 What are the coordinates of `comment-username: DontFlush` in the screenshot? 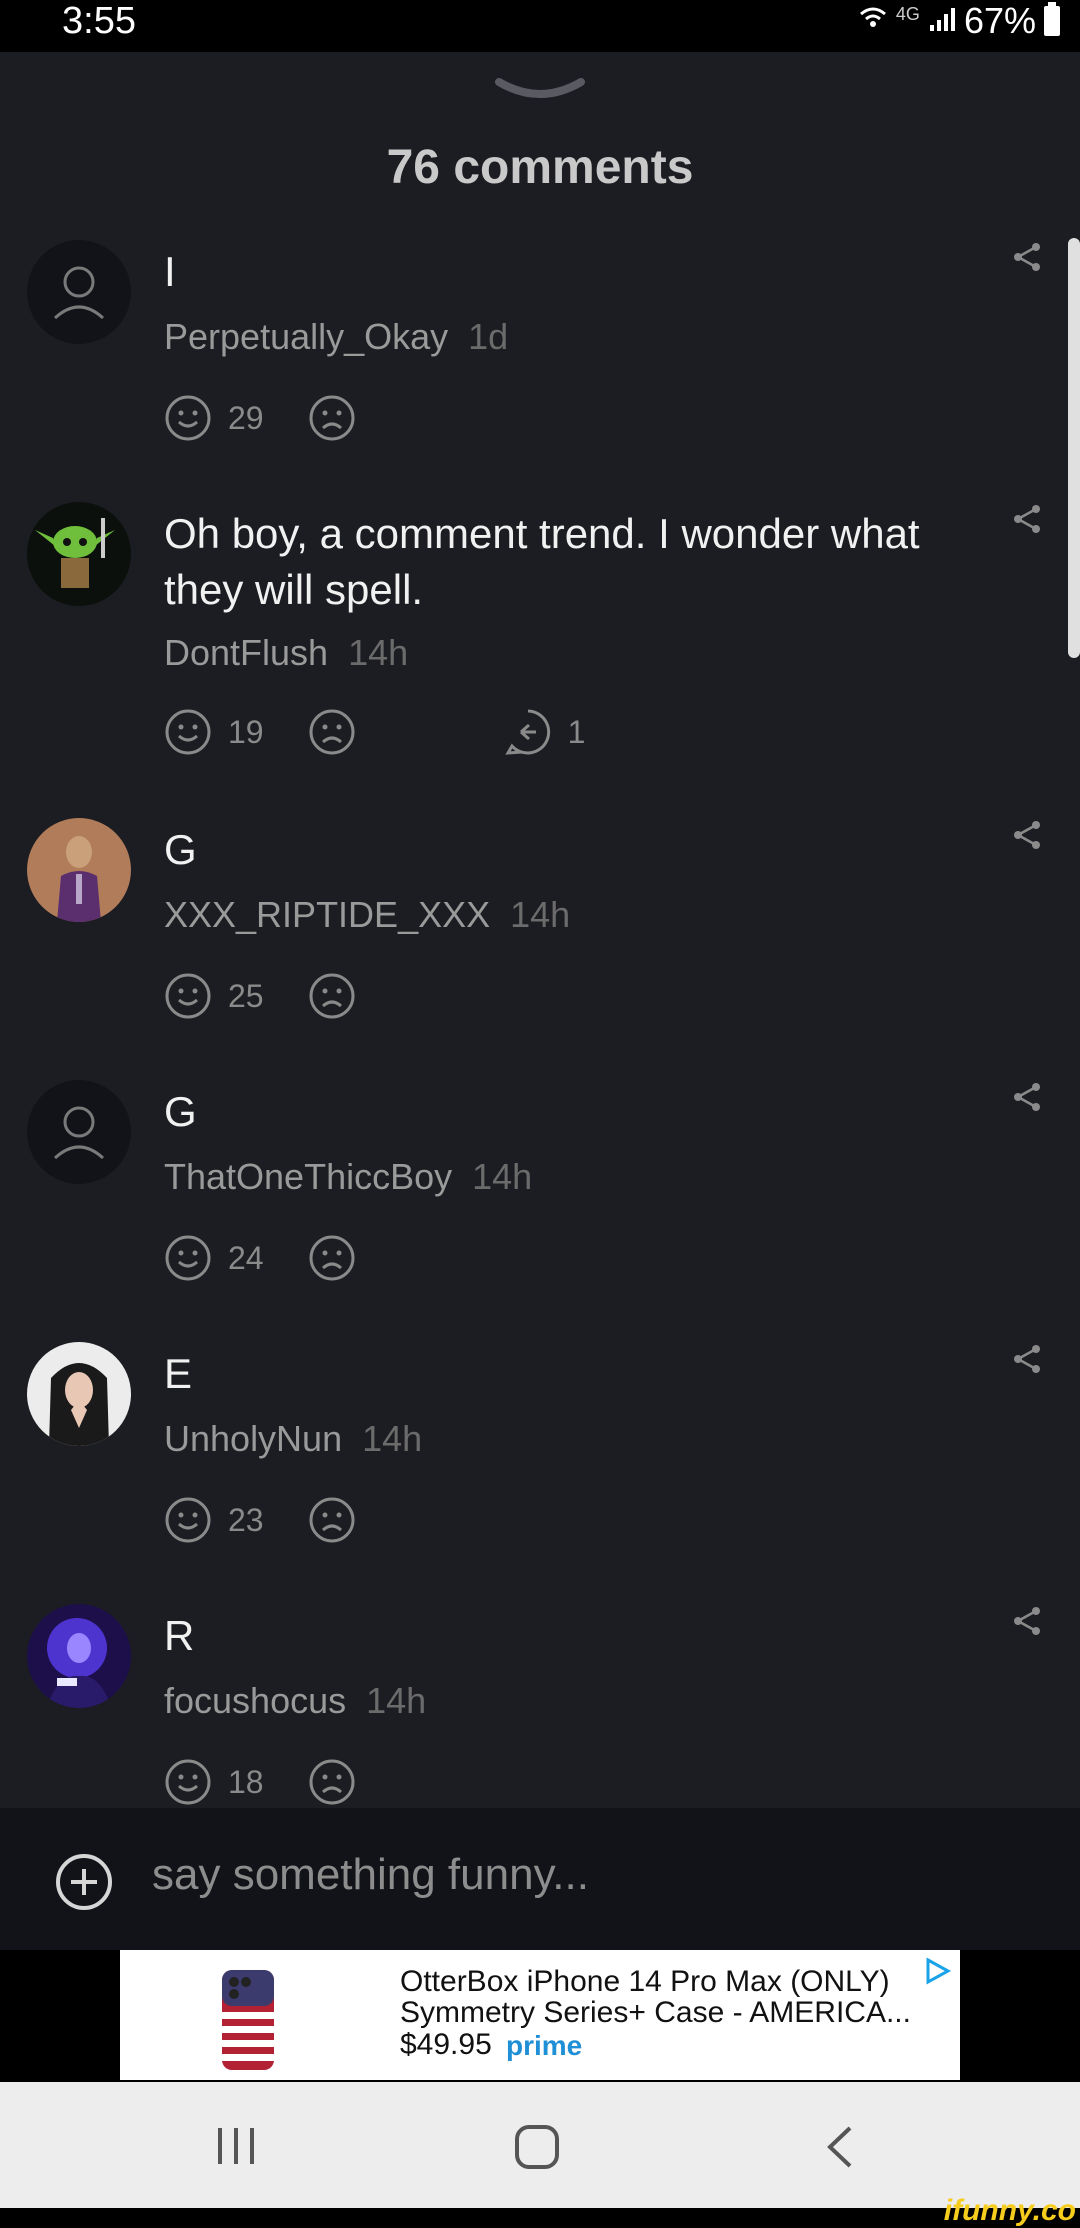 It's located at (246, 652).